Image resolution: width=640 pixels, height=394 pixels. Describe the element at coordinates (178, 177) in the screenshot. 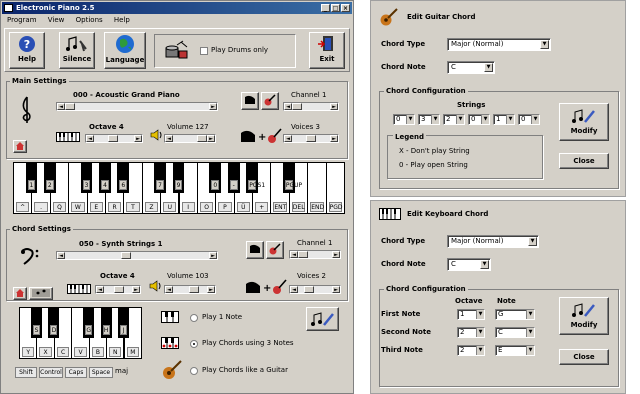

I see `piano-black-key: 9` at that location.